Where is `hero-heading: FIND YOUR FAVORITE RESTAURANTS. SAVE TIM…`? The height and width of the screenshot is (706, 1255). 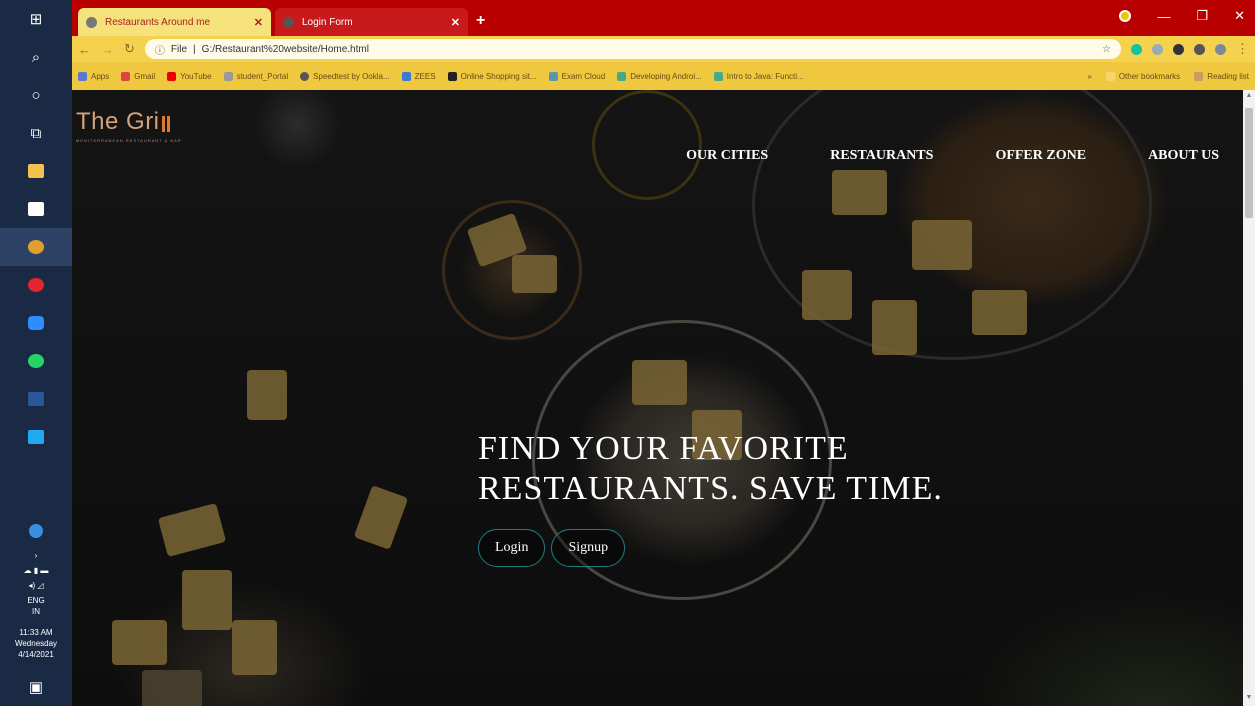
hero-heading: FIND YOUR FAVORITE RESTAURANTS. SAVE TIM… is located at coordinates (710, 469).